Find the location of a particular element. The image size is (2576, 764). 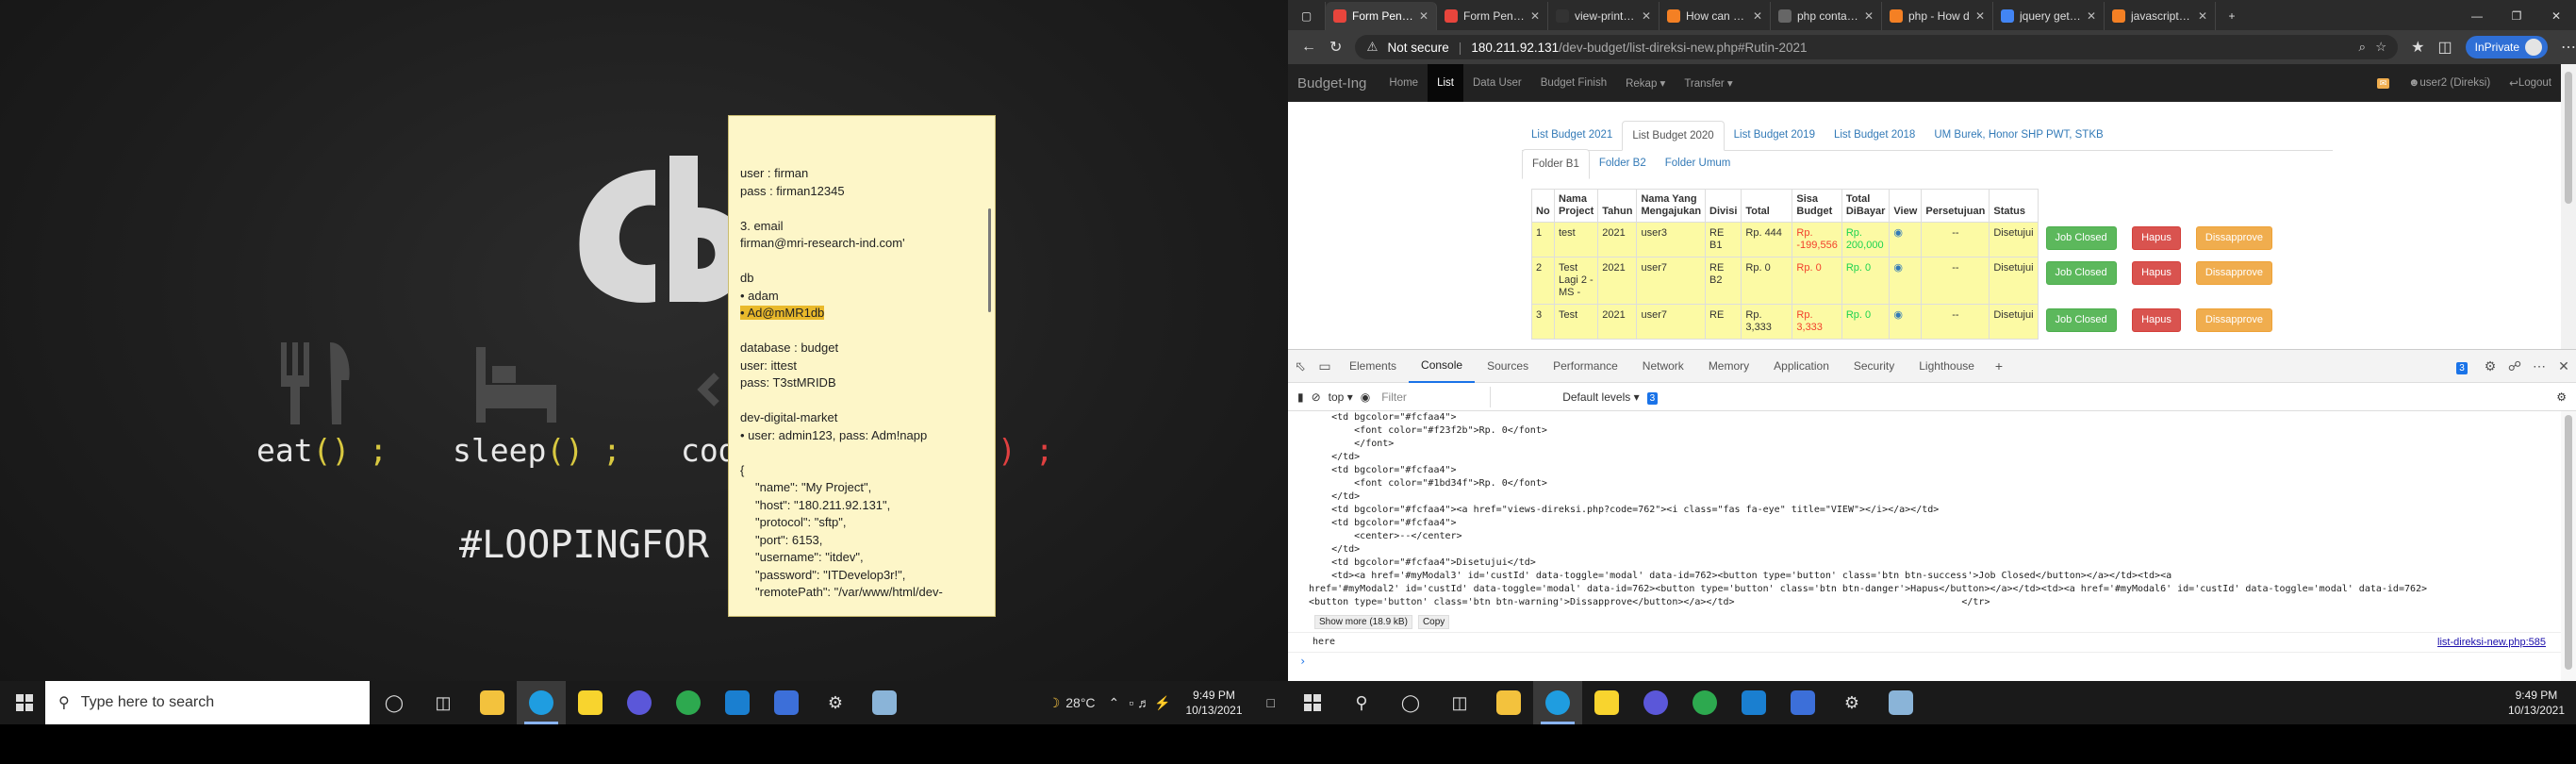

maximize-button: ❐ is located at coordinates (2516, 16).